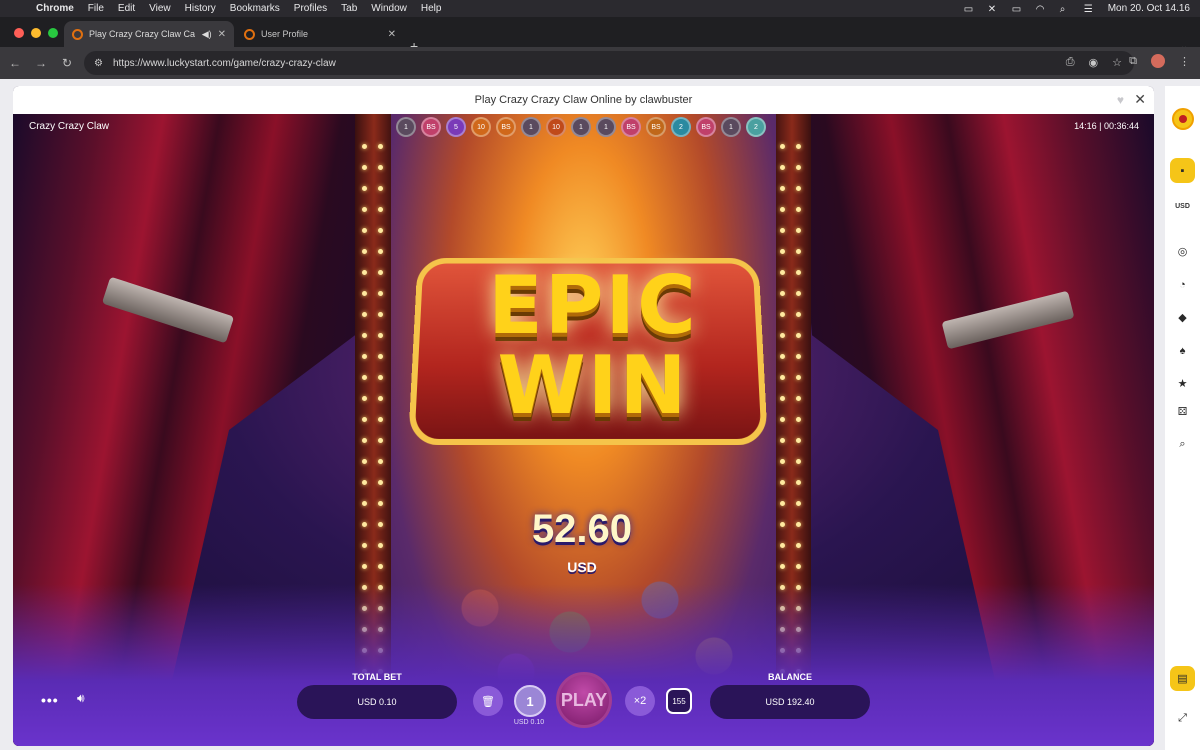  Describe the element at coordinates (706, 127) in the screenshot. I see `history-chip: BS` at that location.